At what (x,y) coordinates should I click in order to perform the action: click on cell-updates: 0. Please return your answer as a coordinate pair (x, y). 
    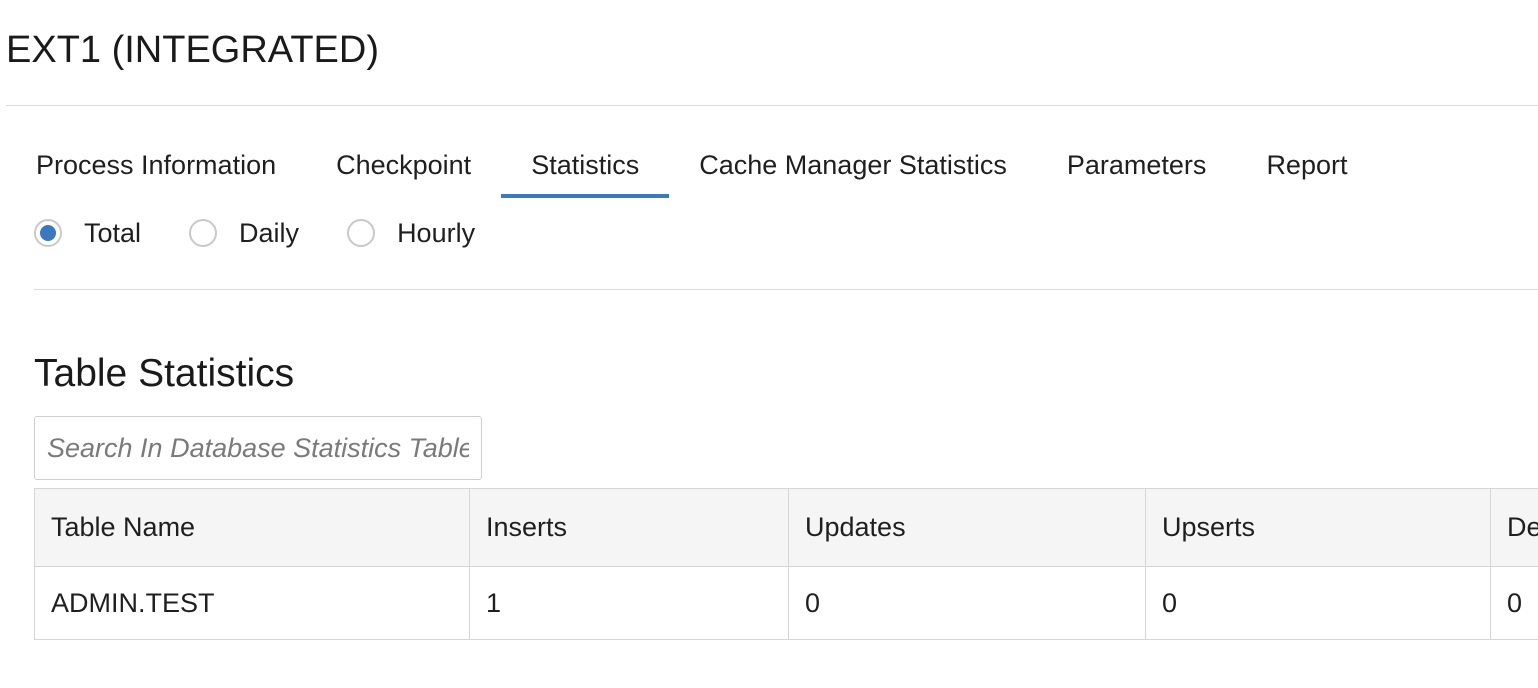
    Looking at the image, I should click on (967, 603).